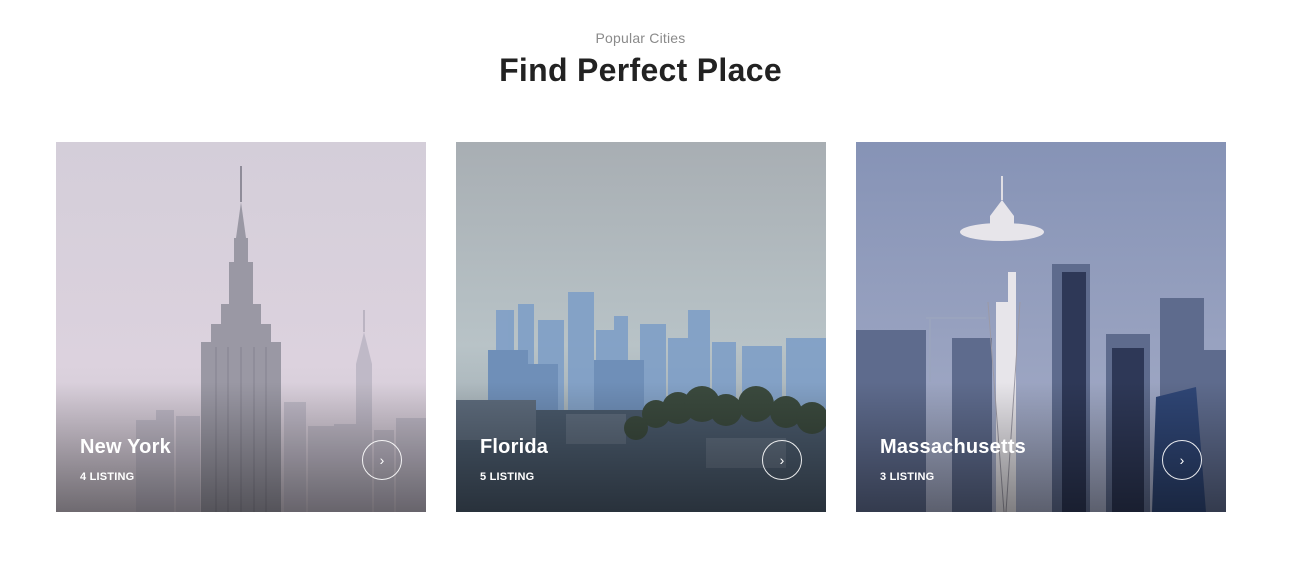  What do you see at coordinates (907, 477) in the screenshot?
I see `card-listing-count: 3 LISTING` at bounding box center [907, 477].